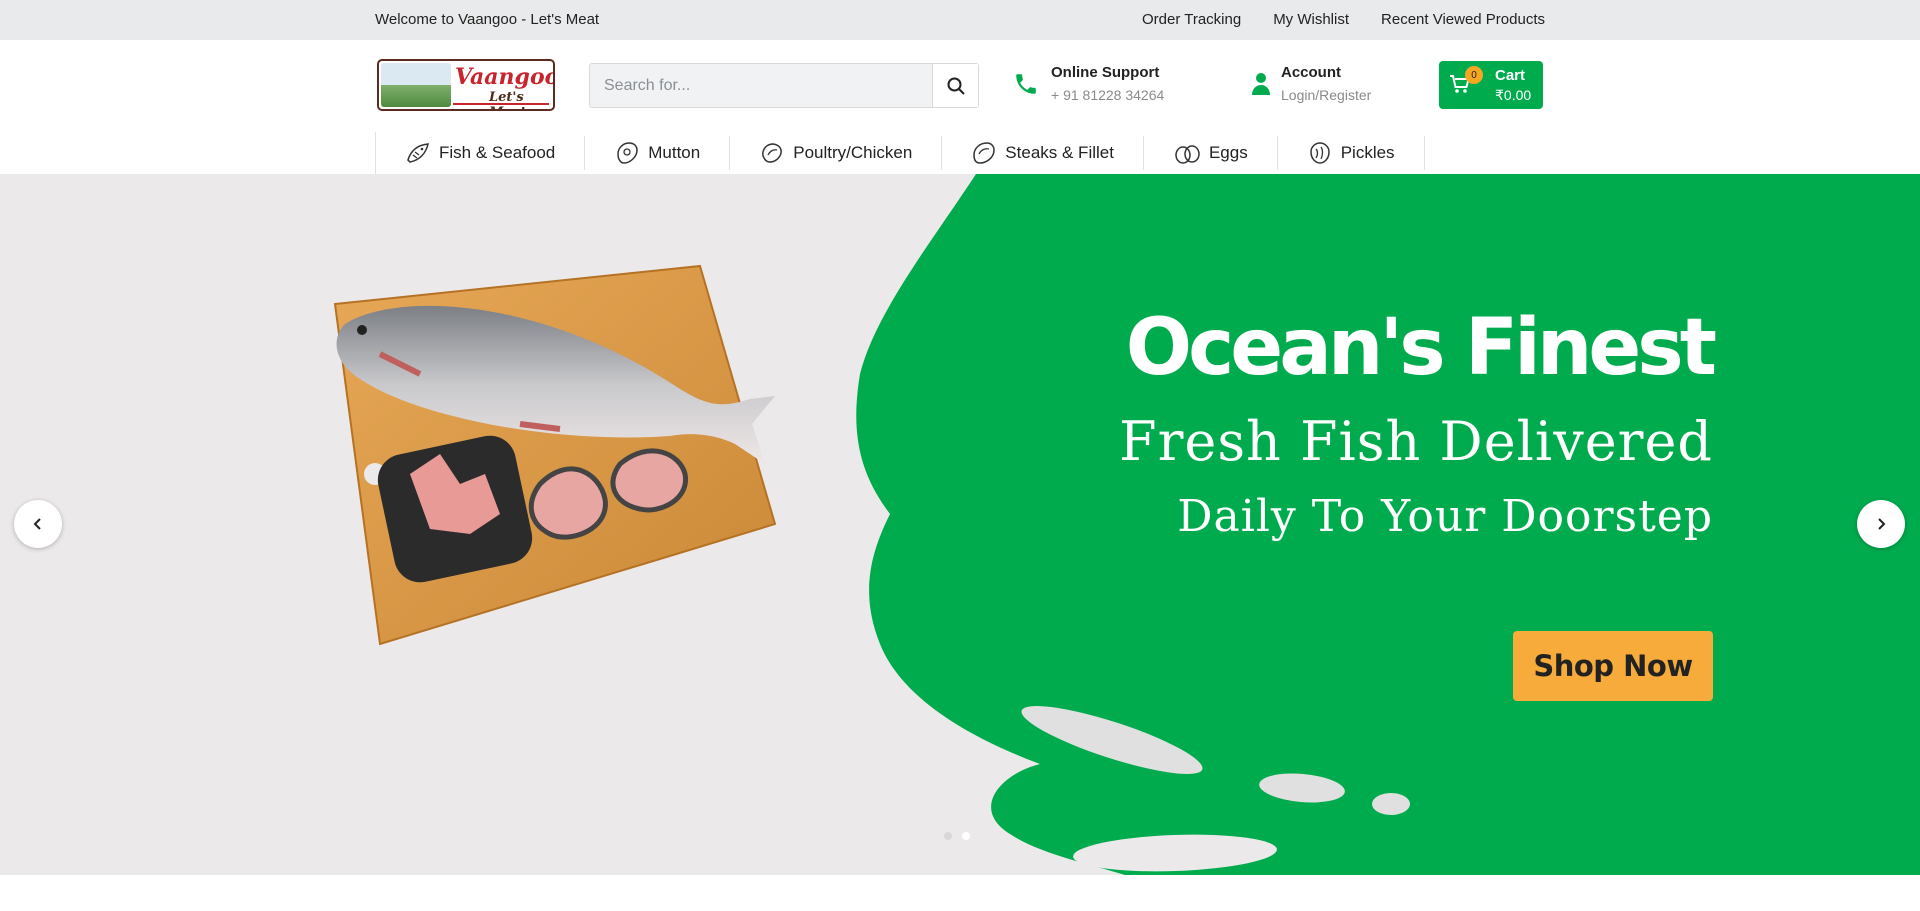 This screenshot has height=911, width=1920. What do you see at coordinates (1108, 95) in the screenshot?
I see `support-phone: + 91 81228 34264` at bounding box center [1108, 95].